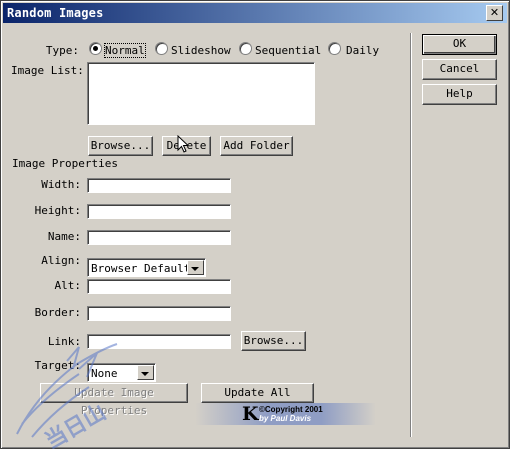 The width and height of the screenshot is (510, 449). Describe the element at coordinates (95, 48) in the screenshot. I see `radio-normal` at that location.